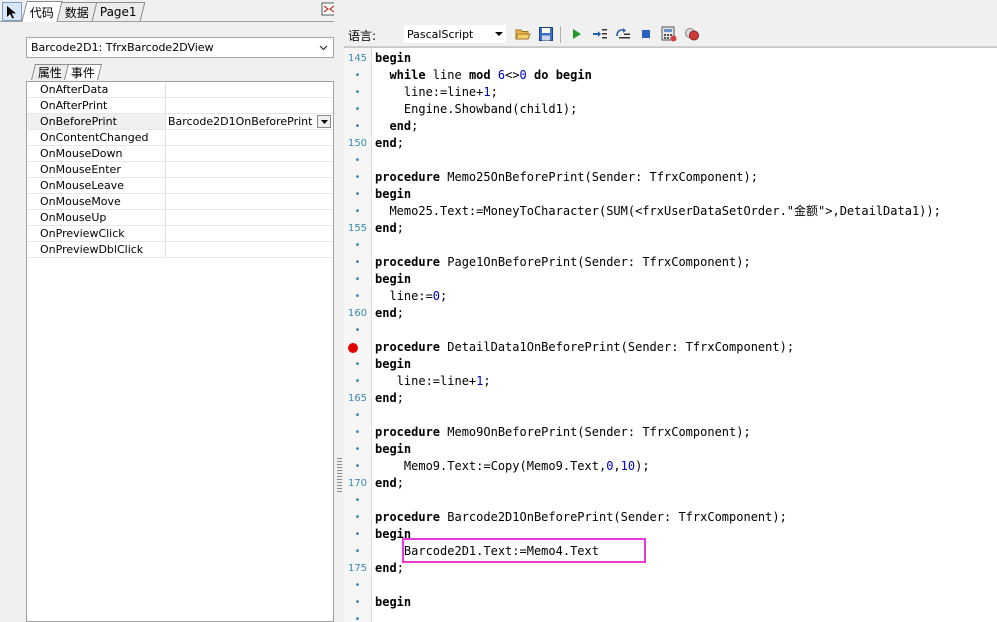  What do you see at coordinates (180, 90) in the screenshot?
I see `event-row: OnAfterData` at bounding box center [180, 90].